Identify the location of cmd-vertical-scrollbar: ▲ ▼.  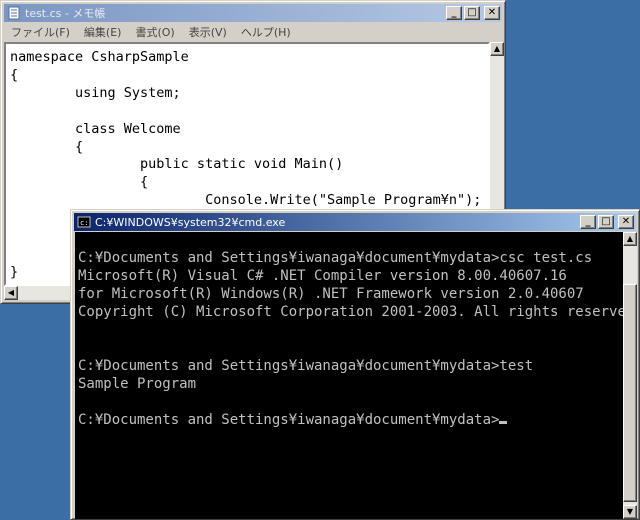
(630, 375).